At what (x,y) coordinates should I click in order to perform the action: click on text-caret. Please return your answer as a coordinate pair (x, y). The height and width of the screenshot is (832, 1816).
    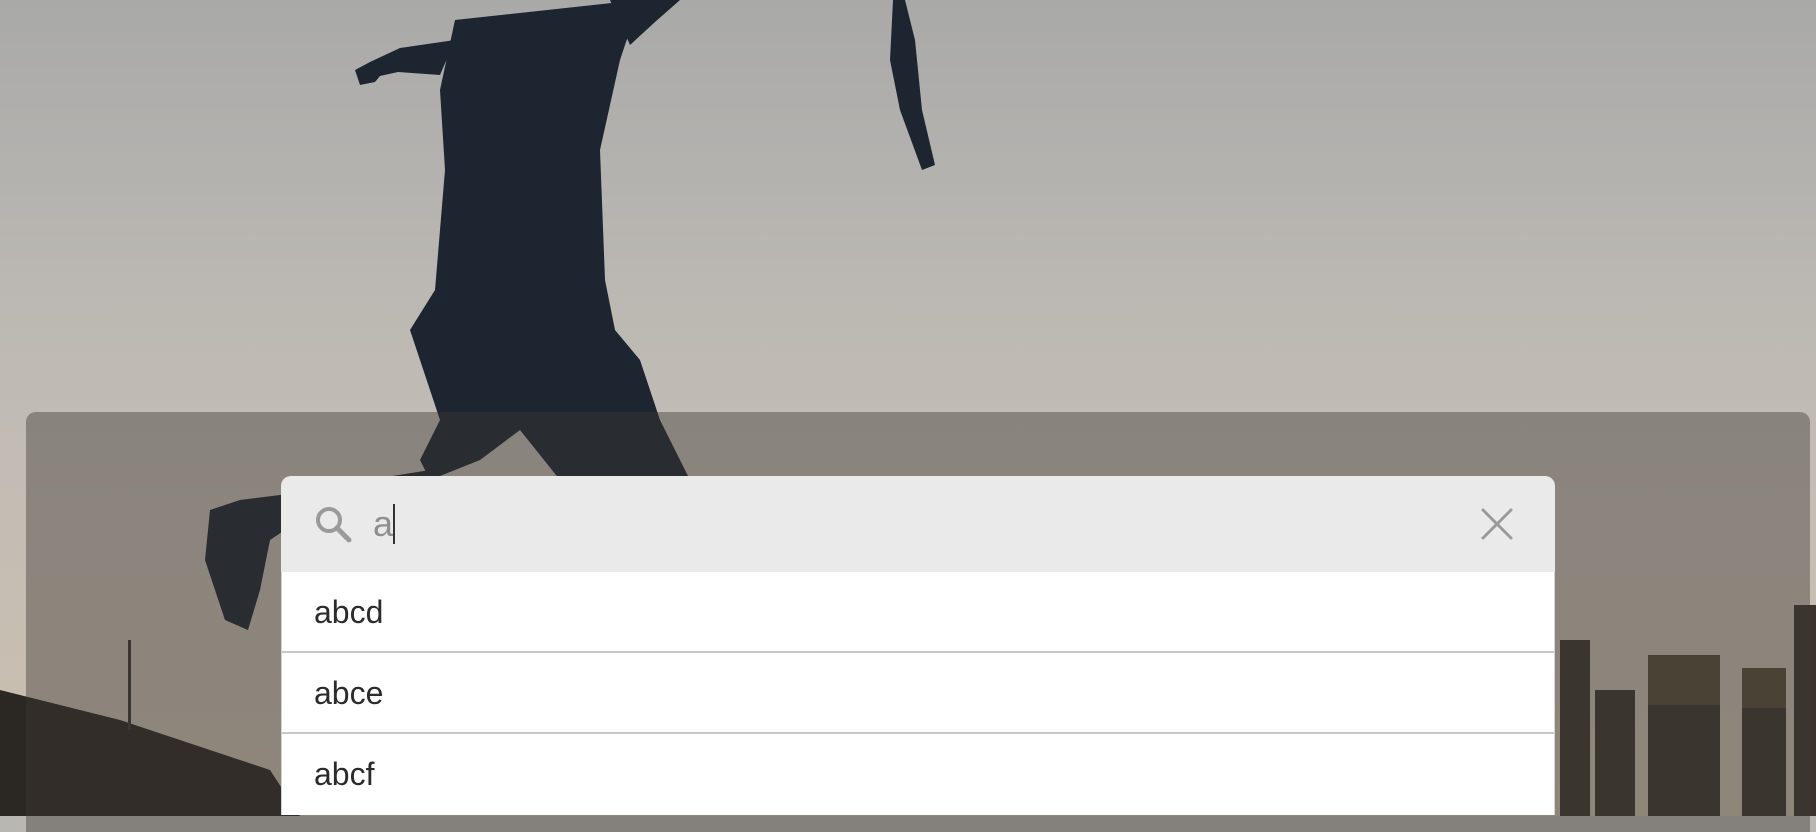
    Looking at the image, I should click on (394, 524).